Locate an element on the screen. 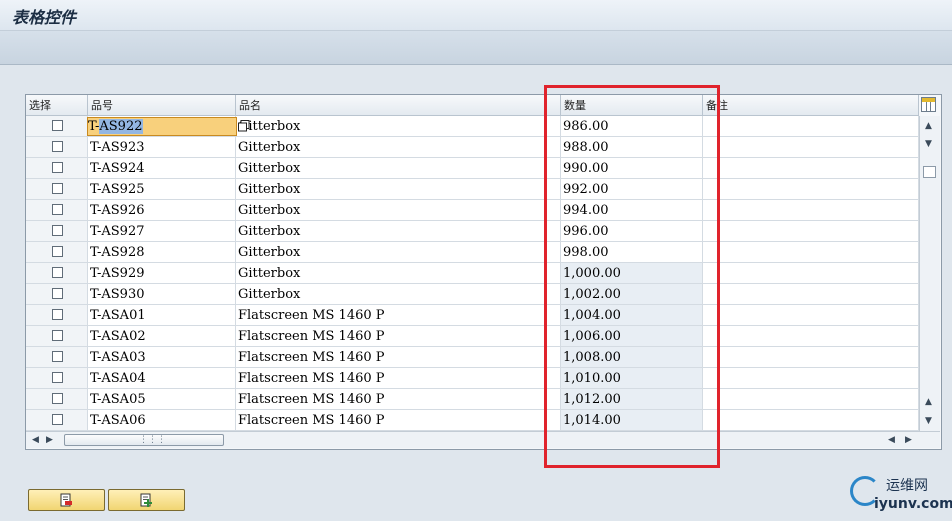  column-header-select: 选择 is located at coordinates (57, 105).